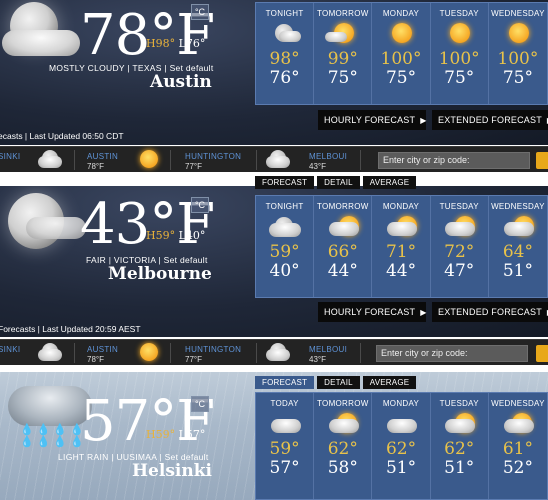  What do you see at coordinates (161, 235) in the screenshot?
I see `high-temp: H59°` at bounding box center [161, 235].